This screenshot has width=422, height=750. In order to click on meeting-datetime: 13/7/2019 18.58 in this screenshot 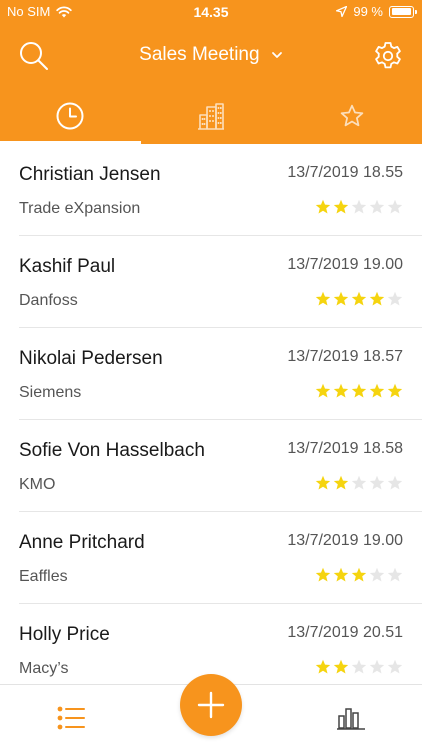, I will do `click(345, 448)`.